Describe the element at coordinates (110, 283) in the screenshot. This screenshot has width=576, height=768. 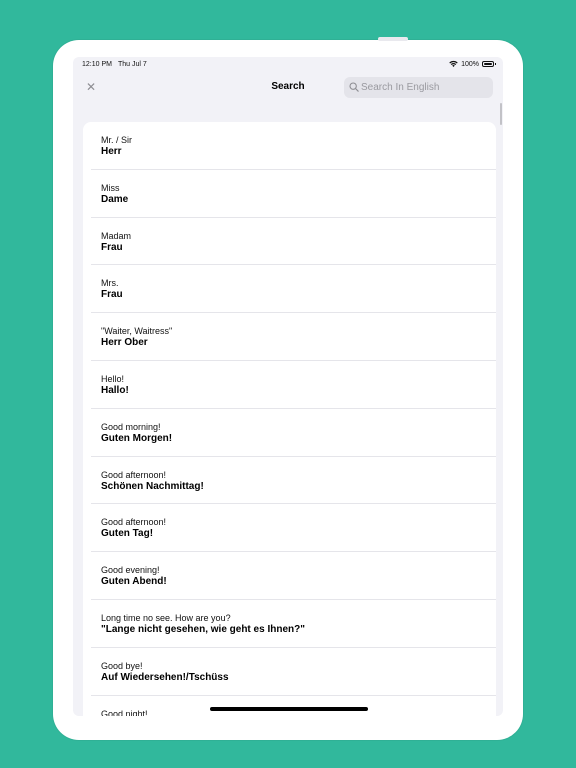
I see `phrase-english: Mrs.` at that location.